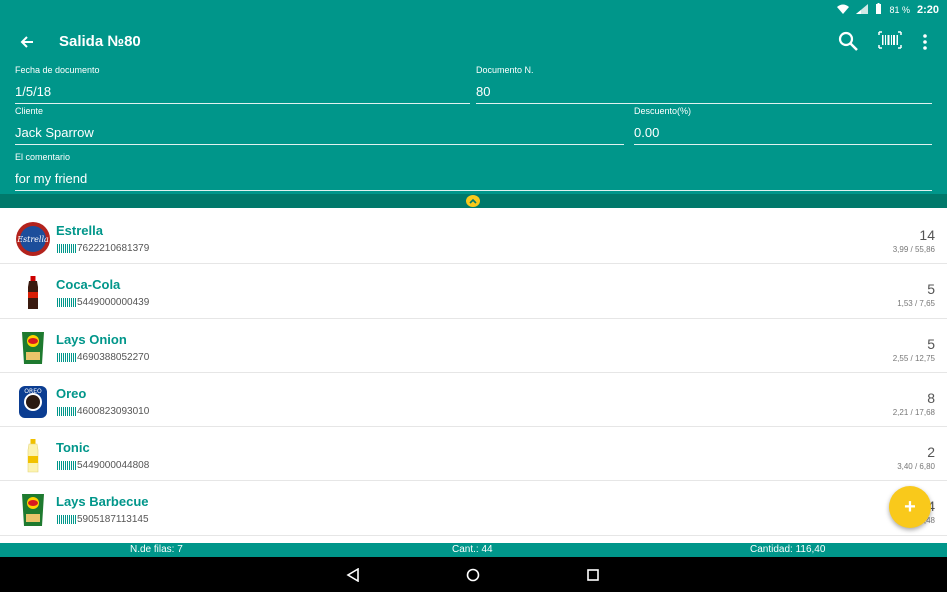 The height and width of the screenshot is (592, 947). What do you see at coordinates (79, 230) in the screenshot?
I see `item-name: Estrella` at bounding box center [79, 230].